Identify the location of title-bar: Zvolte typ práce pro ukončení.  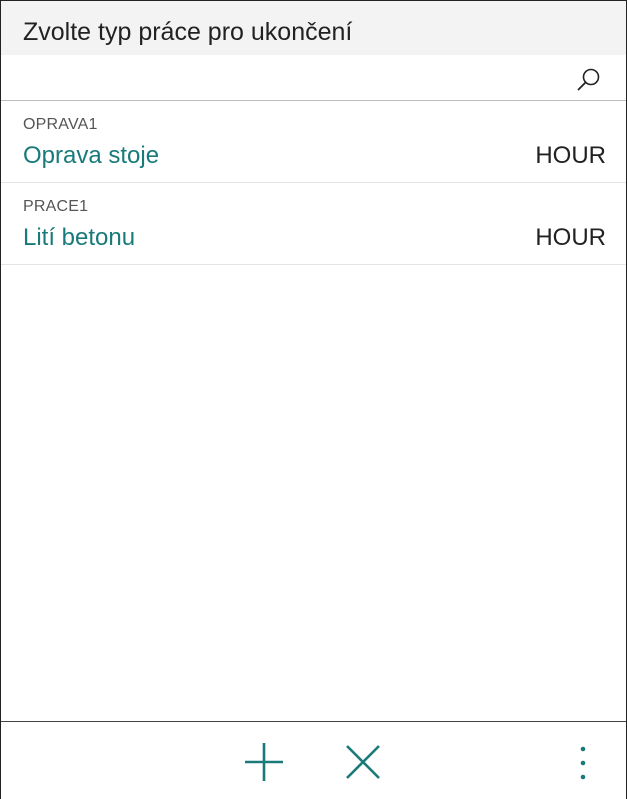
(313, 28).